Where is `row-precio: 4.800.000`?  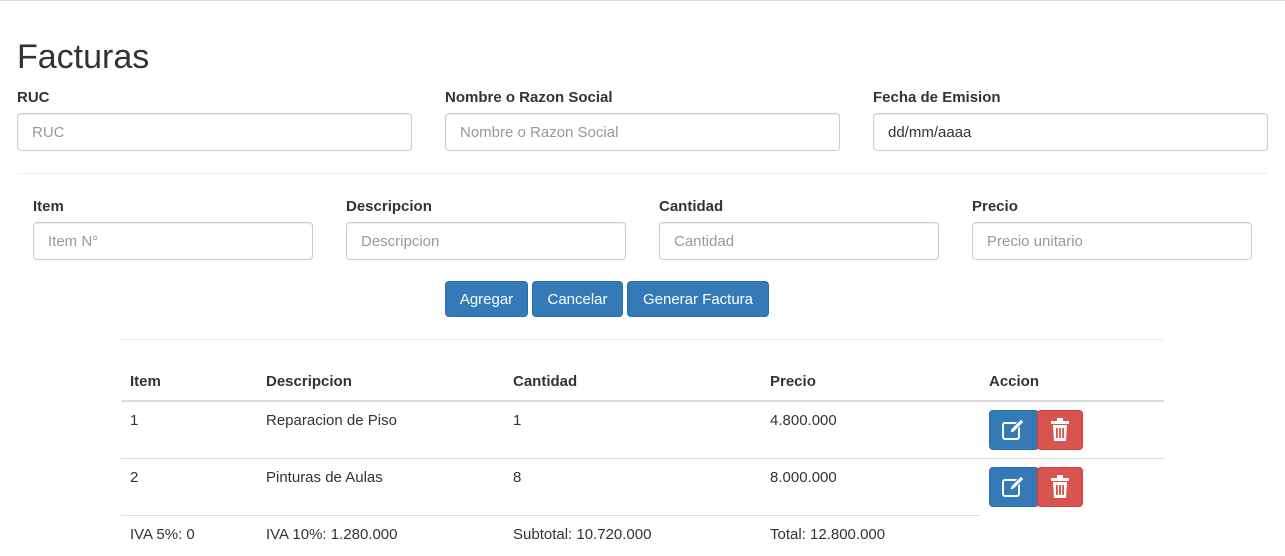
row-precio: 4.800.000 is located at coordinates (803, 420).